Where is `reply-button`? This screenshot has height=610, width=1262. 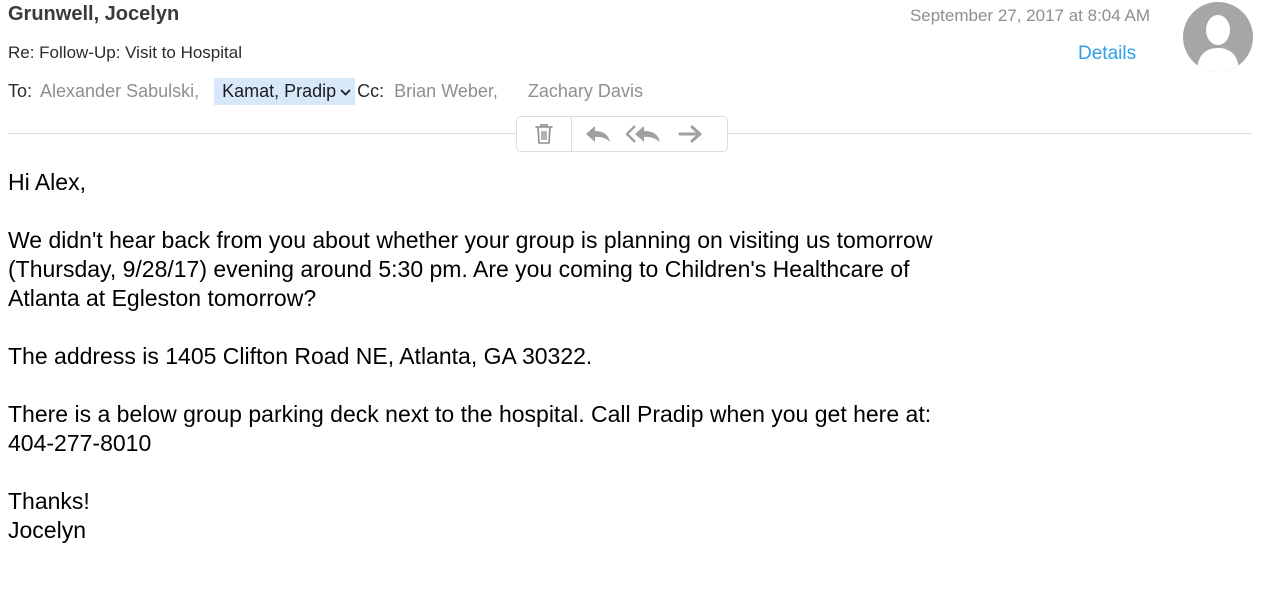 reply-button is located at coordinates (598, 134).